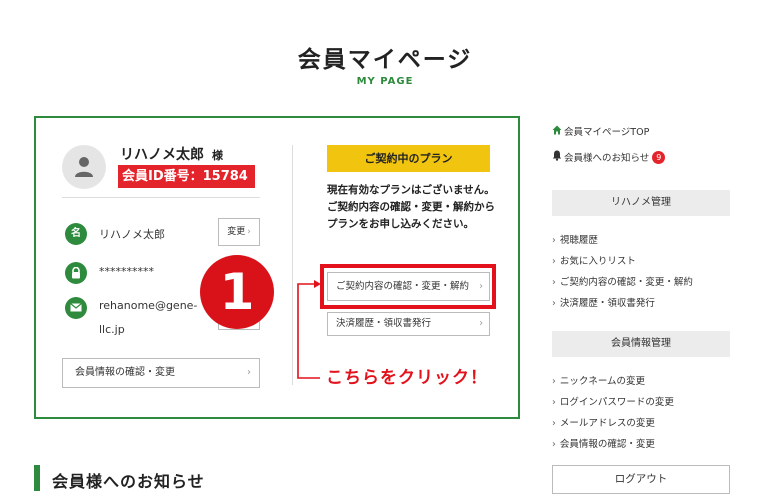 The width and height of the screenshot is (770, 500). Describe the element at coordinates (112, 329) in the screenshot. I see `email-line2: llc.jp` at that location.